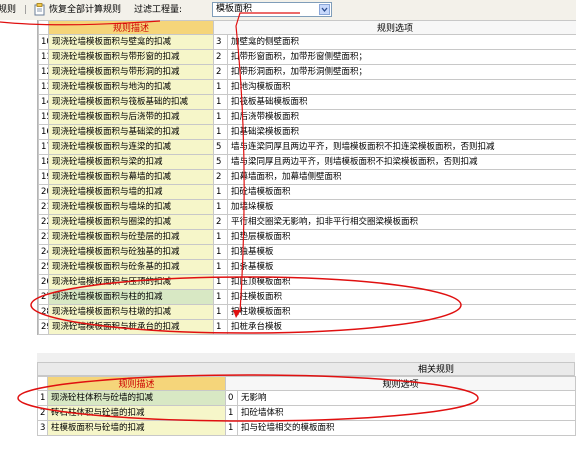  I want to click on rule-row: 28现浇砼墙模板面积与柱墩的扣减1扣柱墩模板面积, so click(307, 312).